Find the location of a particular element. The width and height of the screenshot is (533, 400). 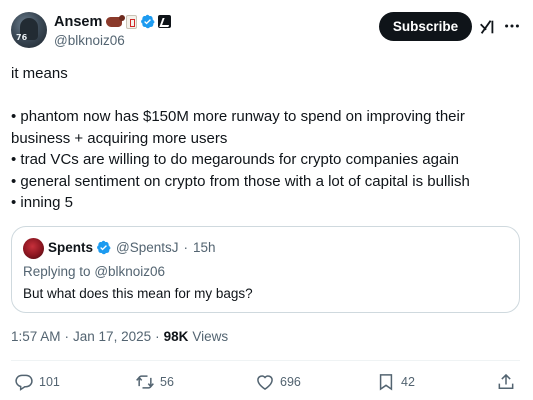

share-icon is located at coordinates (506, 381).